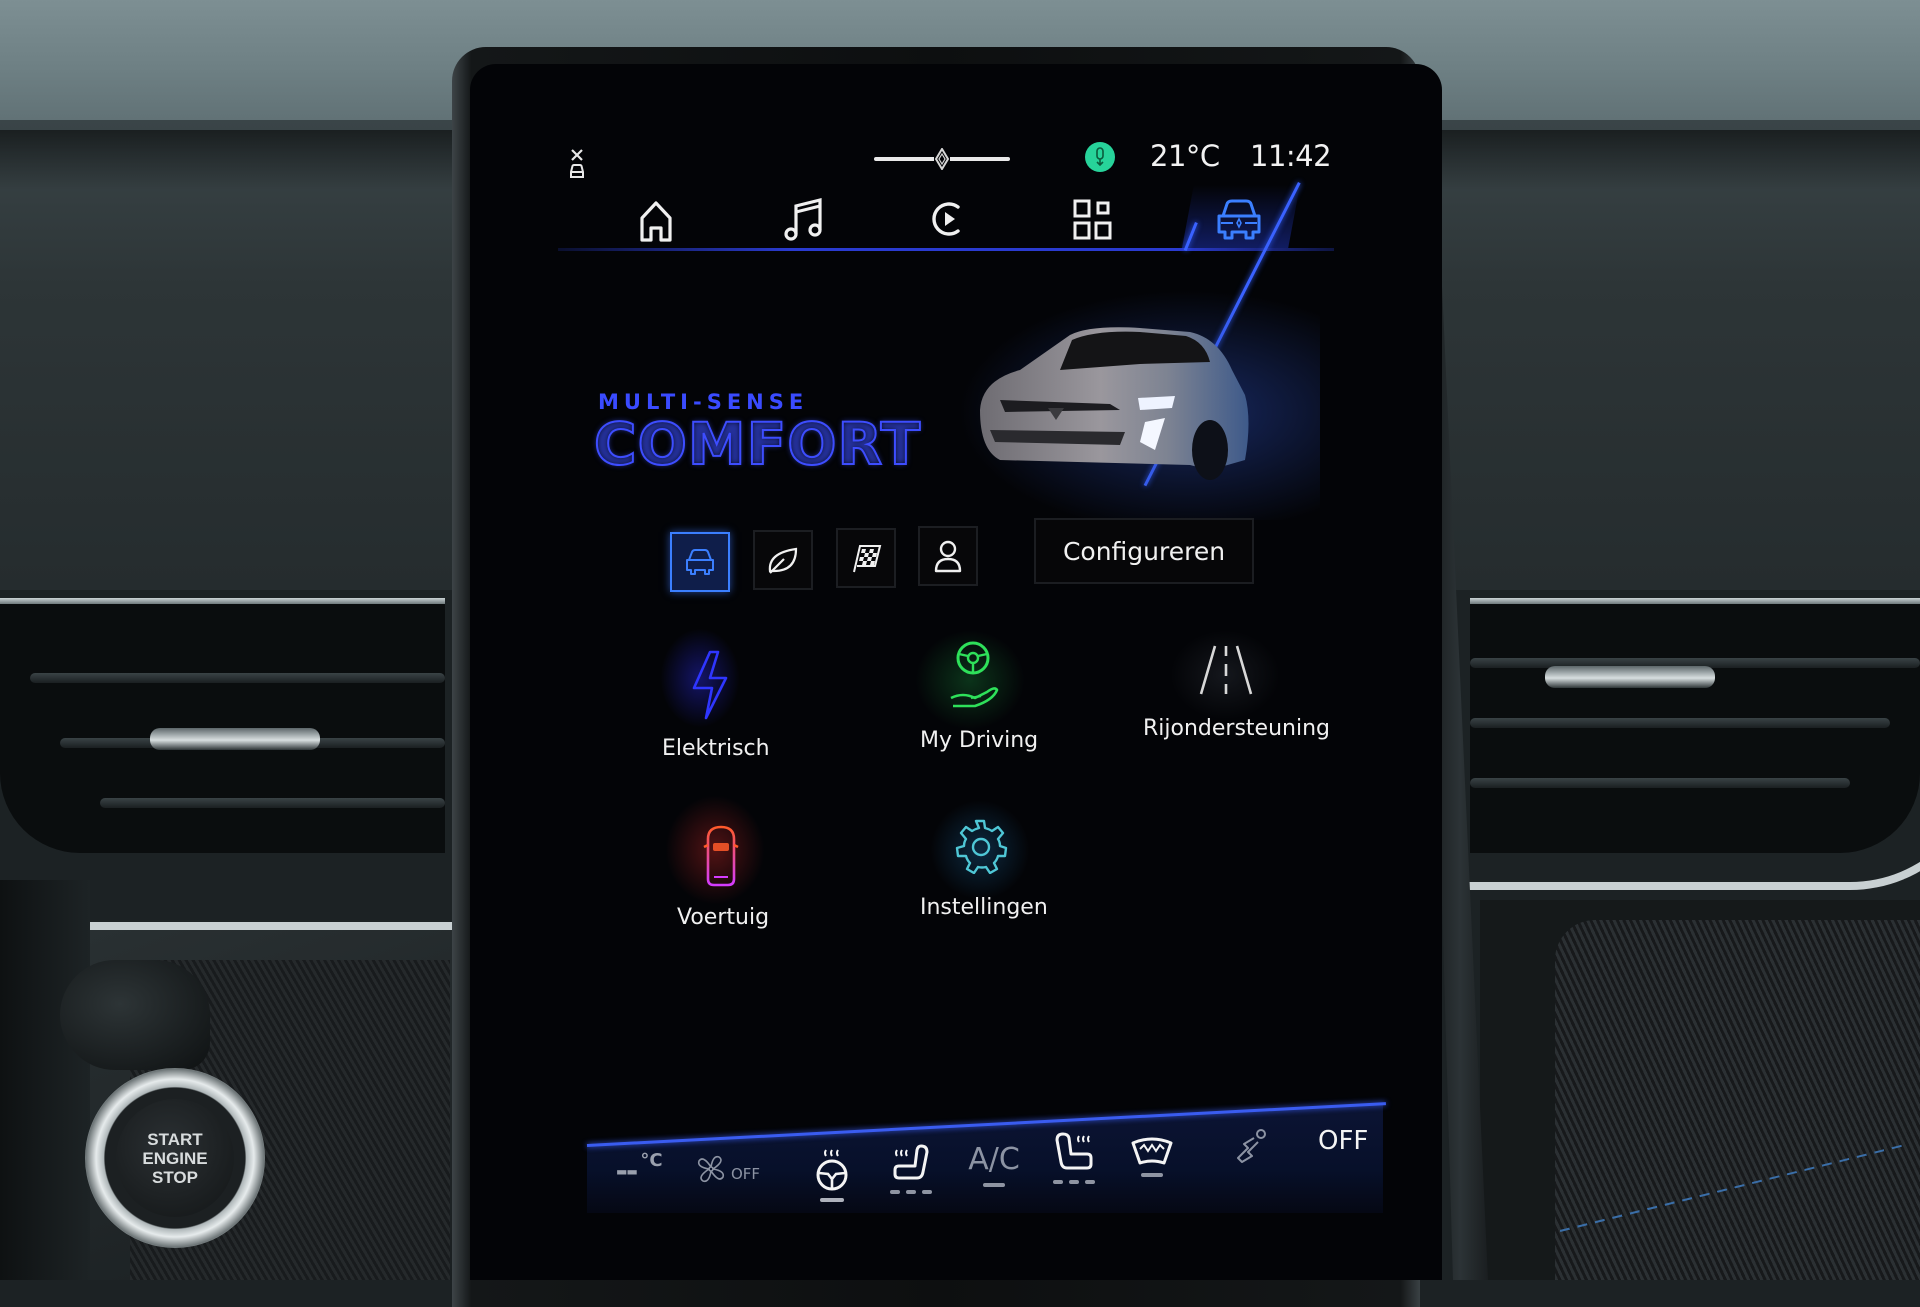 The image size is (1920, 1307). I want to click on mode-eco-button, so click(783, 560).